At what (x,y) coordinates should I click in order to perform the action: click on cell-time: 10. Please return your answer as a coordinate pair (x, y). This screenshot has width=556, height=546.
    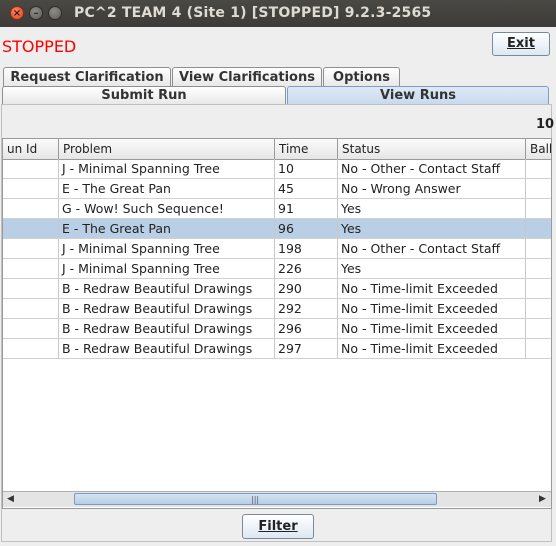
    Looking at the image, I should click on (306, 168).